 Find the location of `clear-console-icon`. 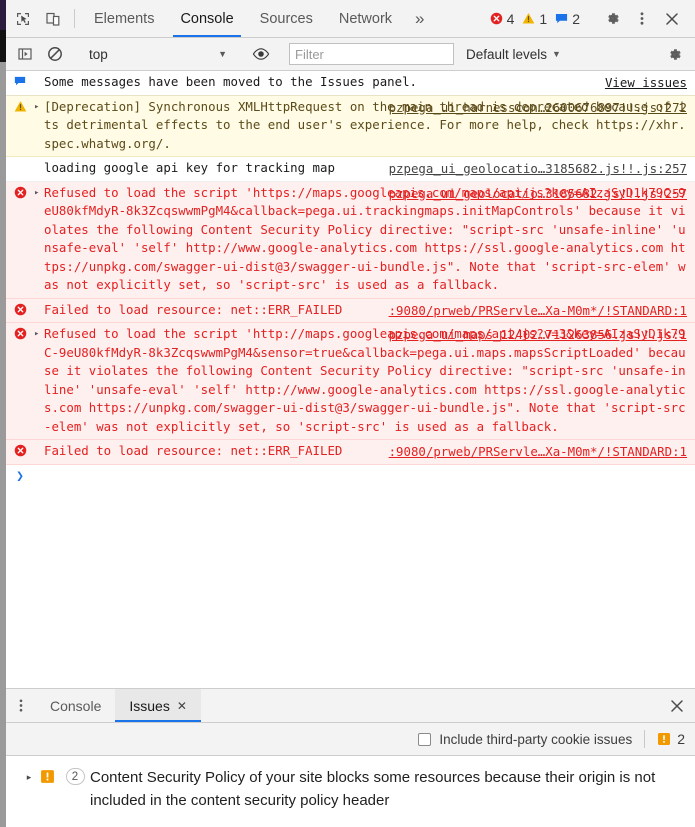

clear-console-icon is located at coordinates (55, 54).